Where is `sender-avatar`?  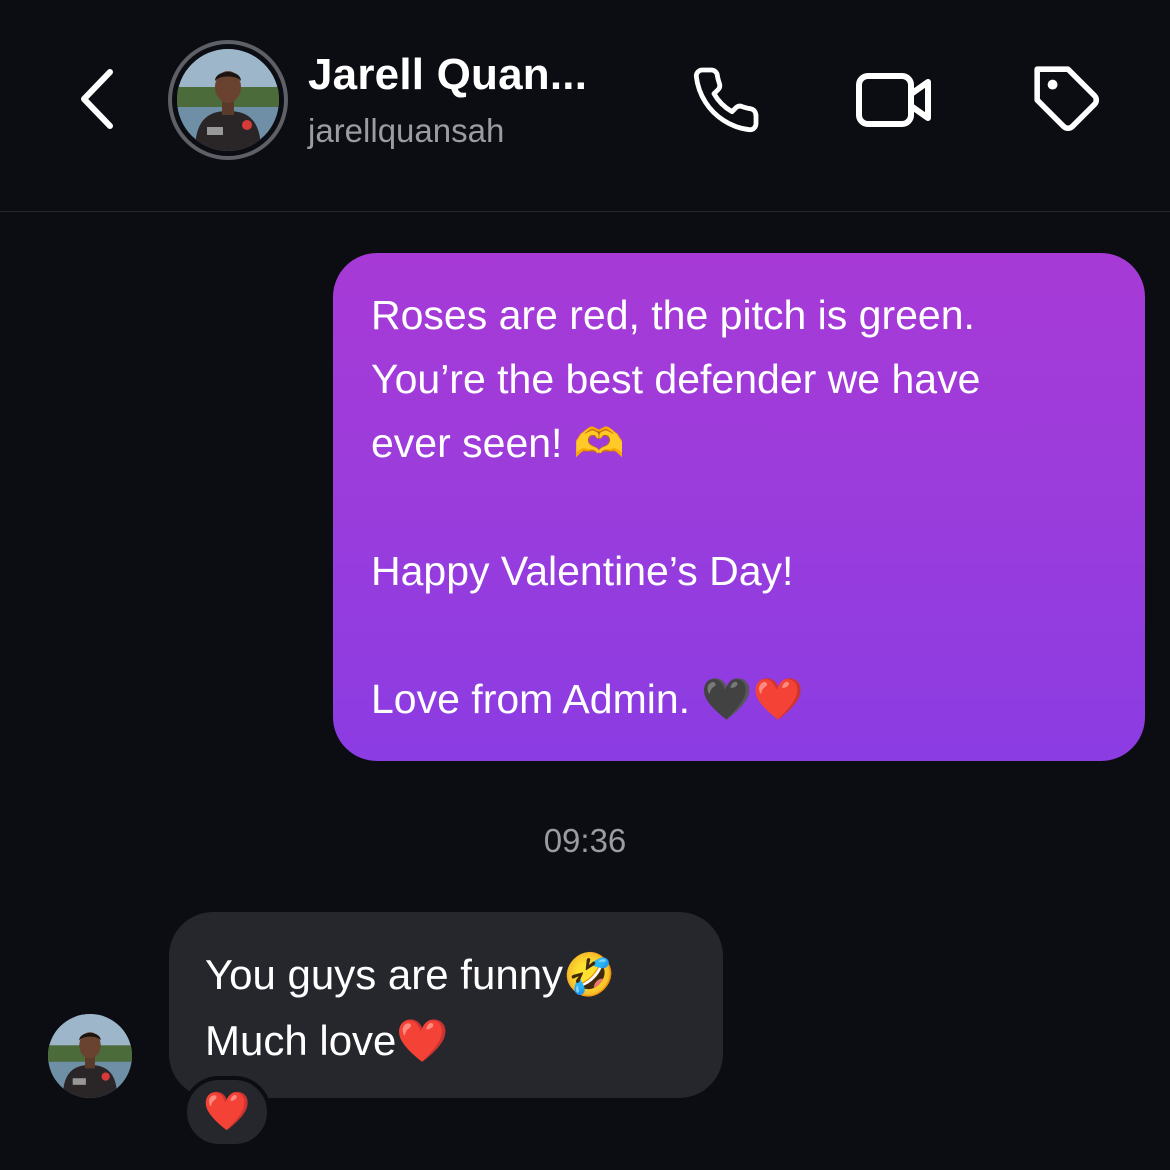
sender-avatar is located at coordinates (90, 1056).